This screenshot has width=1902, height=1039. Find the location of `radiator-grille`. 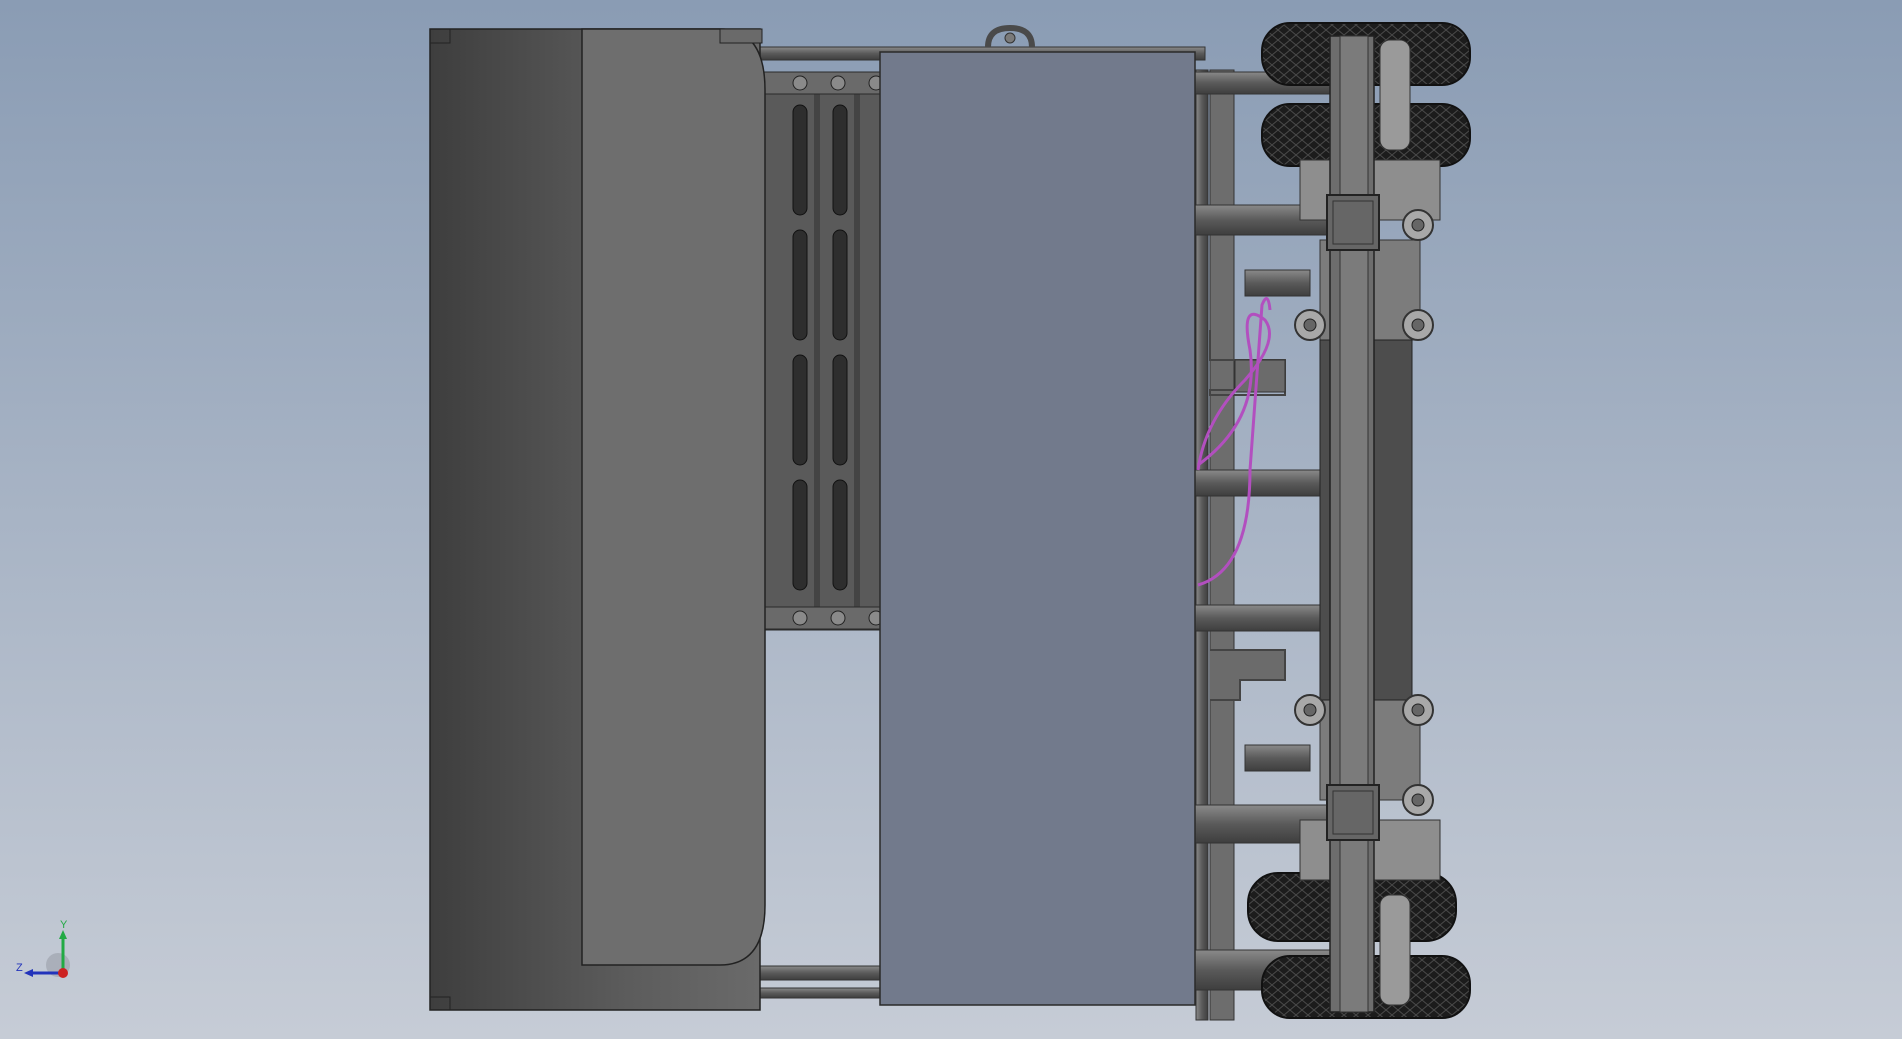

radiator-grille is located at coordinates (822, 351).